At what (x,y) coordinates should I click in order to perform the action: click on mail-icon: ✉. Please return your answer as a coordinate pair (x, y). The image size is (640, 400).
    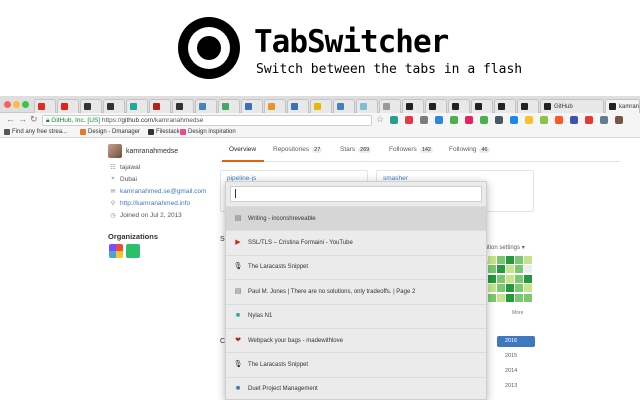
    Looking at the image, I should click on (113, 192).